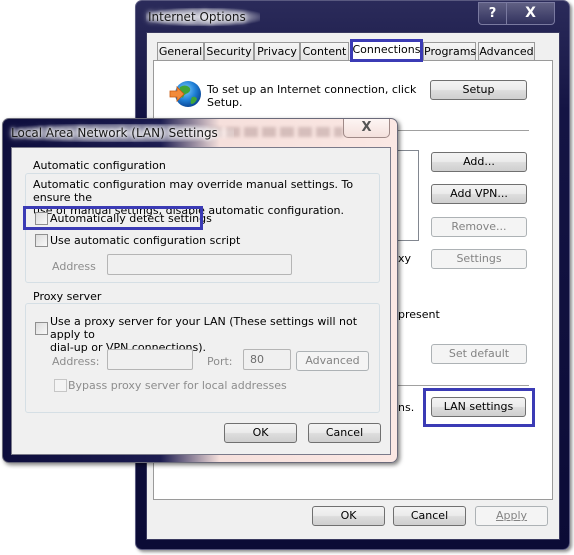 This screenshot has width=574, height=555. I want to click on setup-description-line1: To set up an Internet connection, click, so click(312, 89).